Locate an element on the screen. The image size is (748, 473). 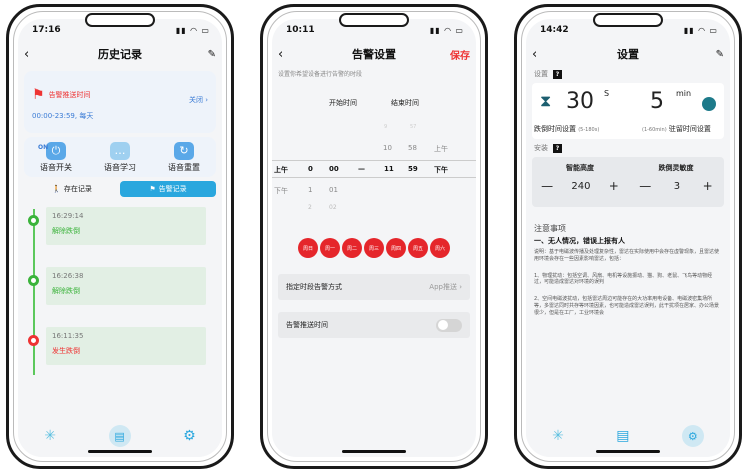
stay-time-label: (1-60min) 驻留时间设置 is located at coordinates (676, 129).